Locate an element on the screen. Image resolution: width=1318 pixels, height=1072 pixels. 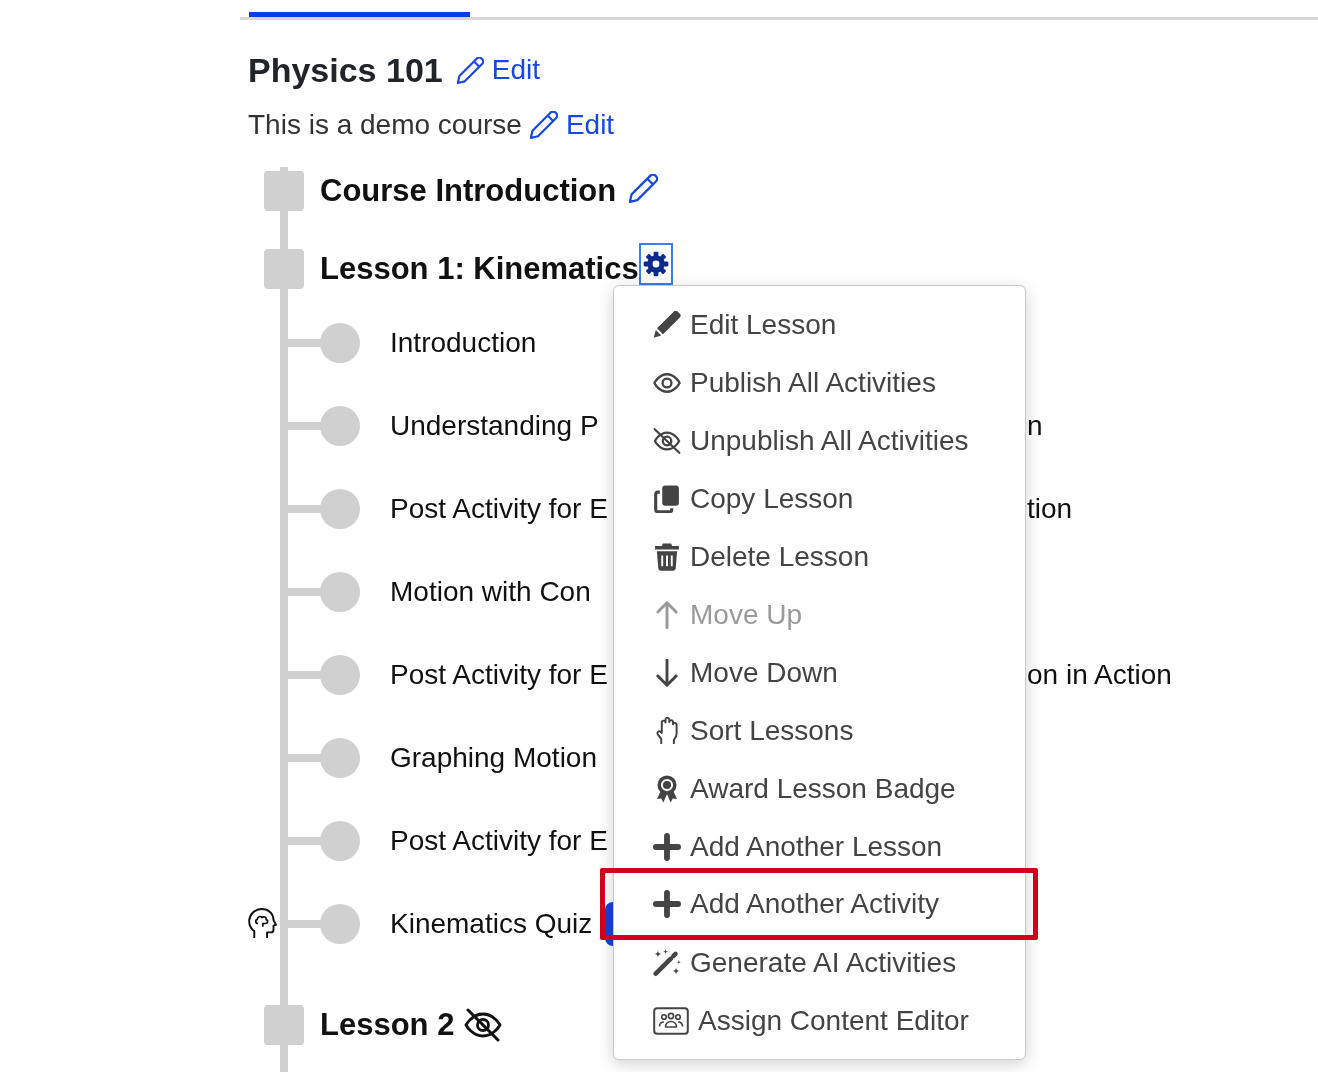
magic-wand-icon is located at coordinates (667, 963).